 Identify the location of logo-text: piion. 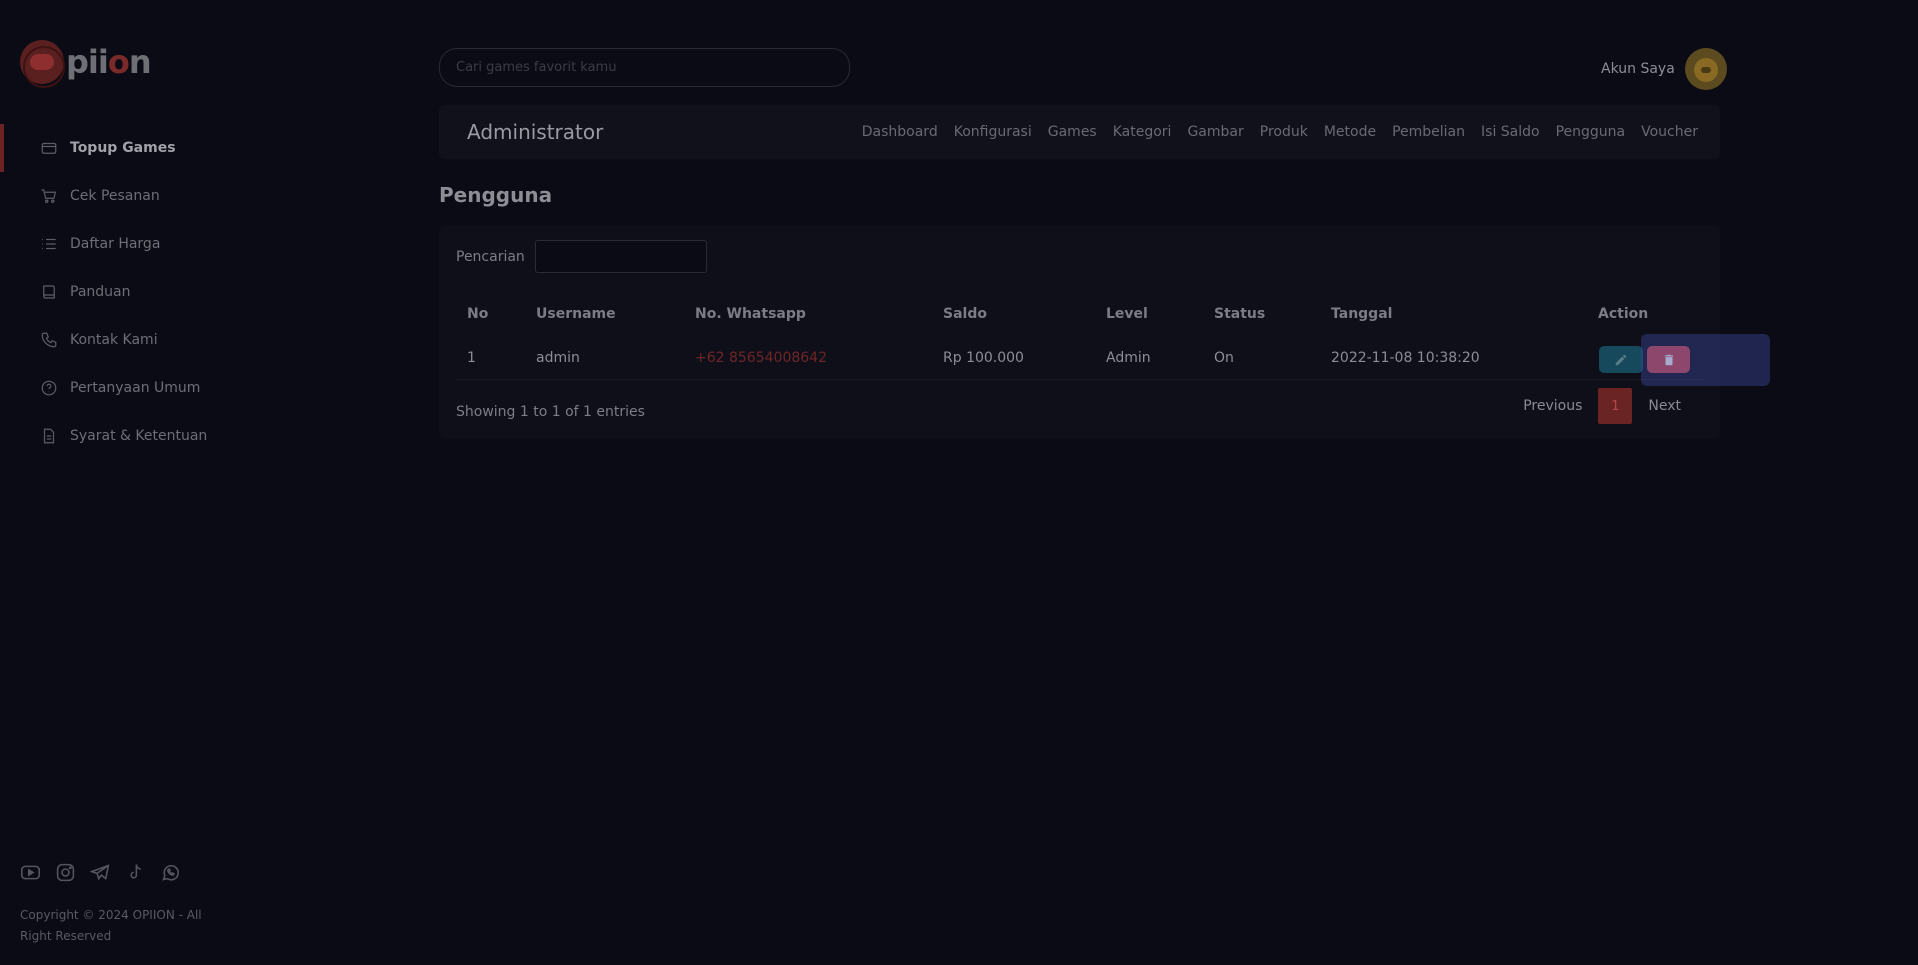
(109, 62).